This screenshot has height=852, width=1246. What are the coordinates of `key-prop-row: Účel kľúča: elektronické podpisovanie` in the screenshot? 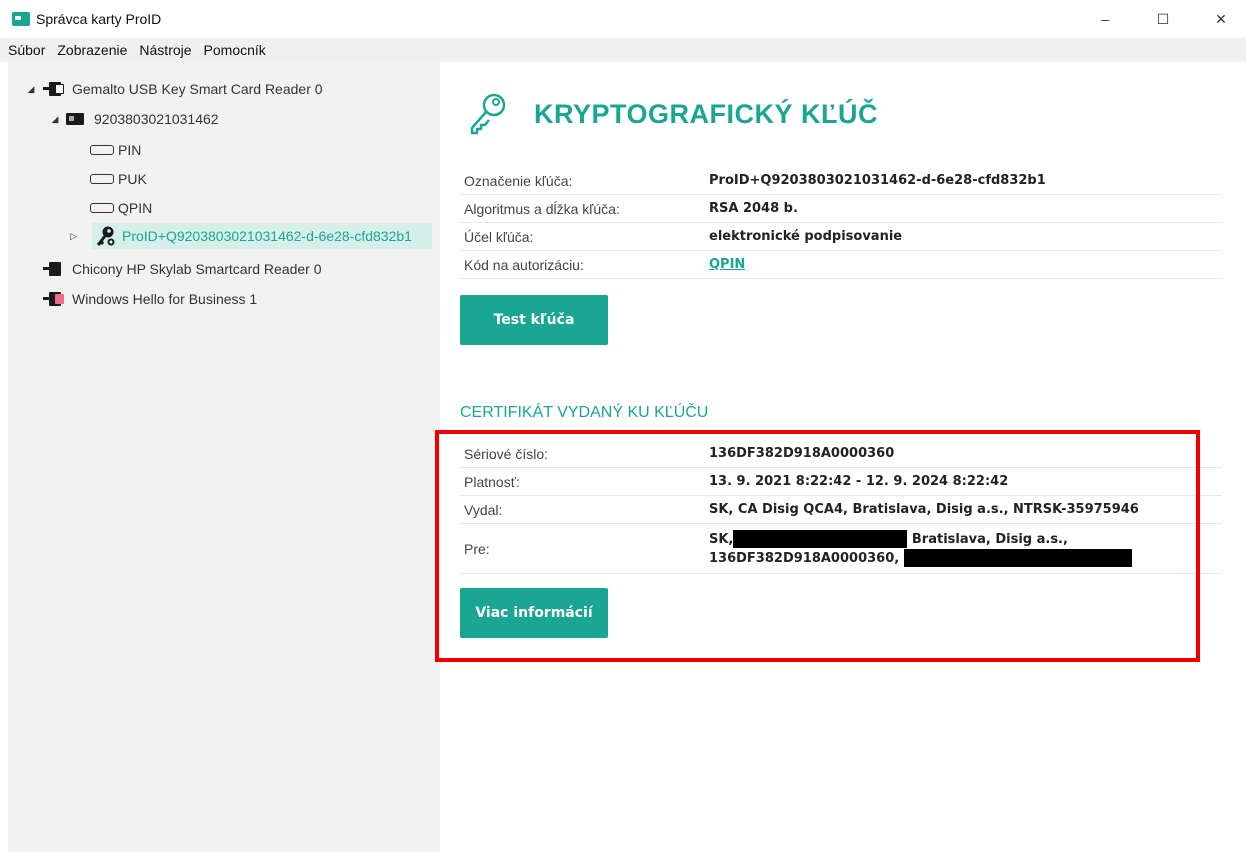 It's located at (841, 237).